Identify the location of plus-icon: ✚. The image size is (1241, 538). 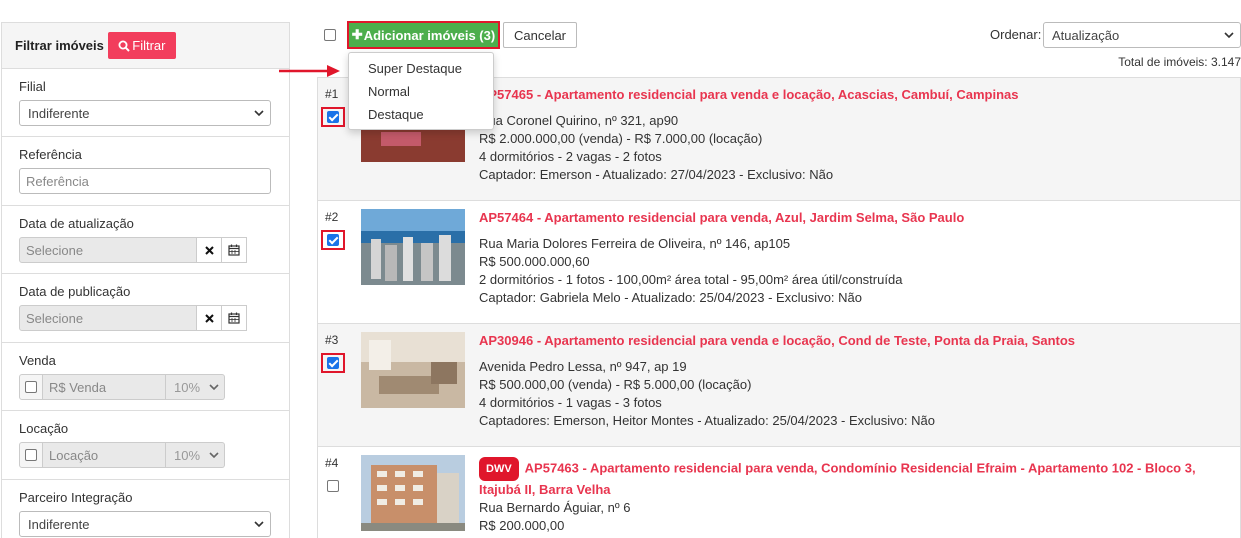
(357, 34).